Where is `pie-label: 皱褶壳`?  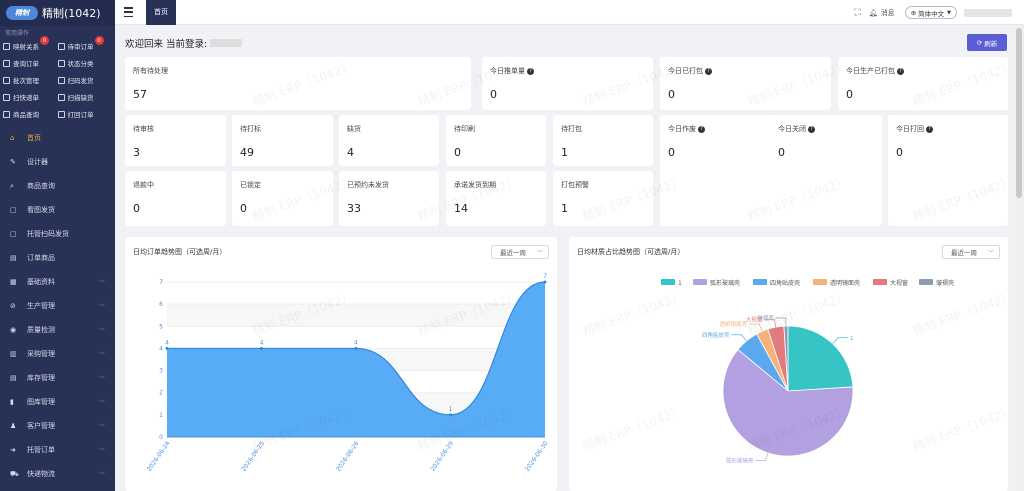
pie-label: 皱褶壳 is located at coordinates (765, 318).